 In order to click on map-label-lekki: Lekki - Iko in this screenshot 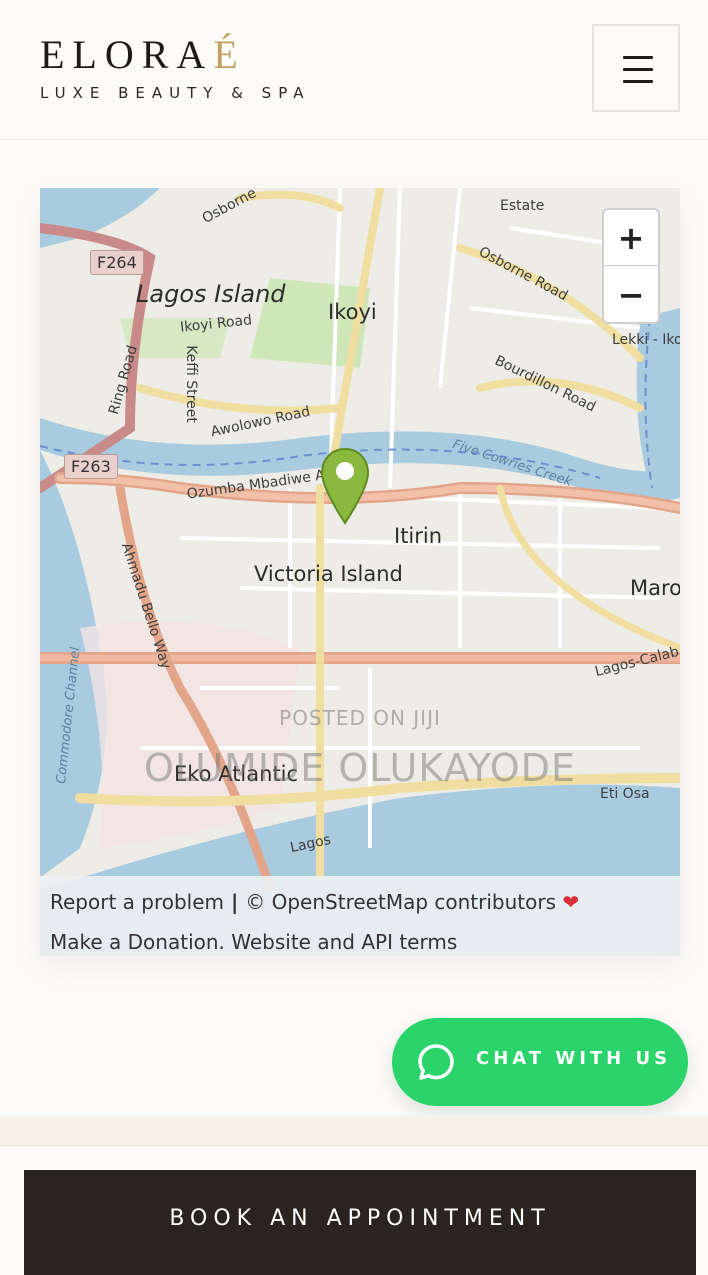, I will do `click(646, 340)`.